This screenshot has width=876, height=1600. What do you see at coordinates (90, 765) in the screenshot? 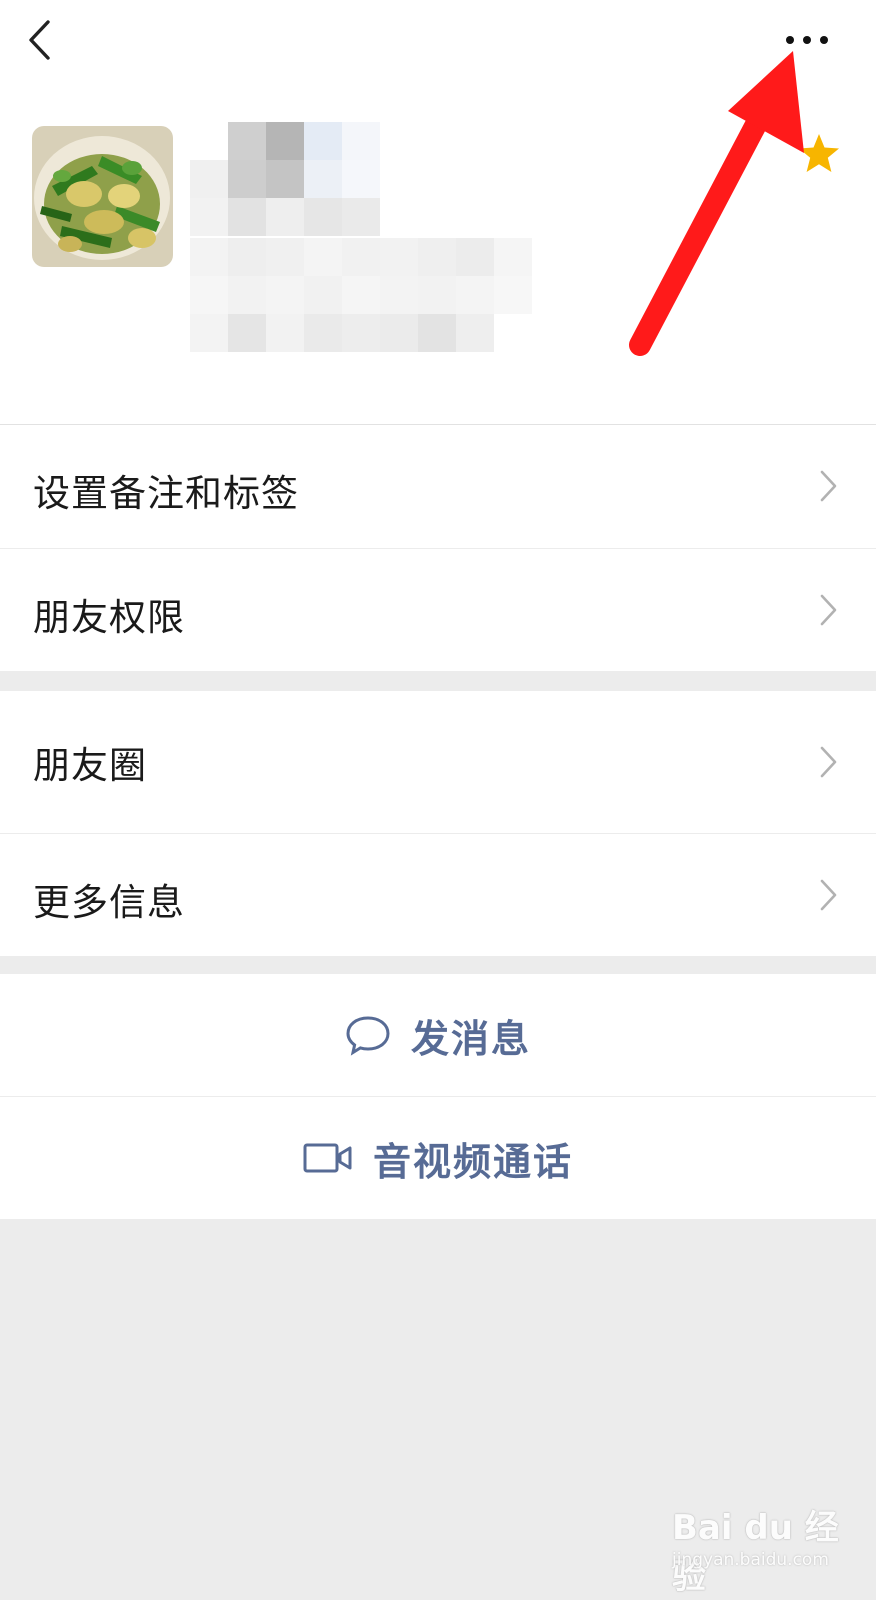
I see `menu-item-label: 朋友圈` at bounding box center [90, 765].